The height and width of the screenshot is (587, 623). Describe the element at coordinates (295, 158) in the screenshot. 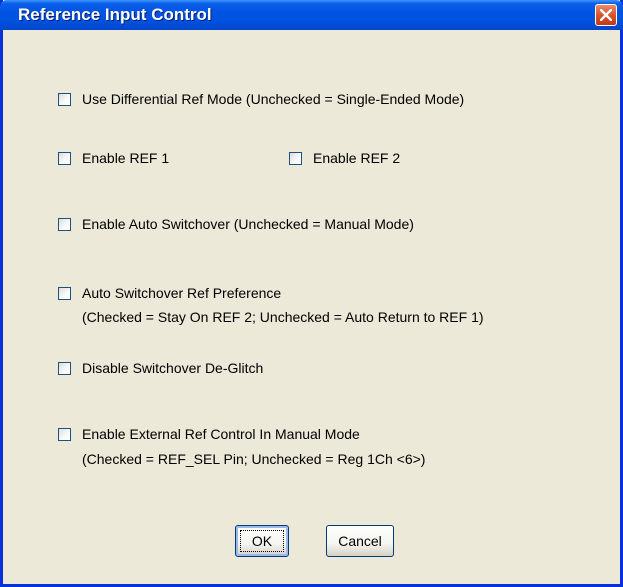

I see `enable-ref2-checkbox` at that location.